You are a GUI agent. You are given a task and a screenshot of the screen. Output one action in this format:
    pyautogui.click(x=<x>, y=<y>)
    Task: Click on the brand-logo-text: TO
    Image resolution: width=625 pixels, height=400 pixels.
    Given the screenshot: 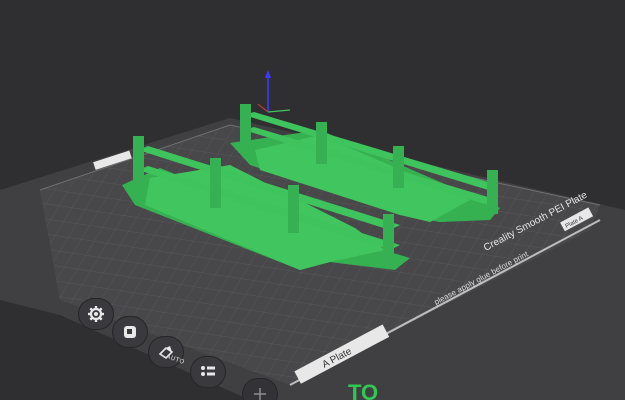 What is the action you would take?
    pyautogui.click(x=363, y=390)
    